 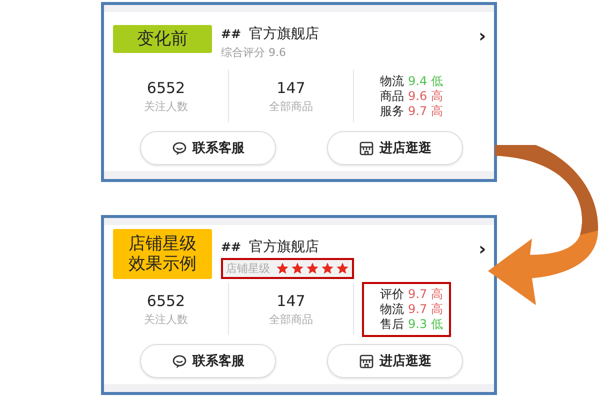 What do you see at coordinates (392, 111) in the screenshot?
I see `rating-label: 服务` at bounding box center [392, 111].